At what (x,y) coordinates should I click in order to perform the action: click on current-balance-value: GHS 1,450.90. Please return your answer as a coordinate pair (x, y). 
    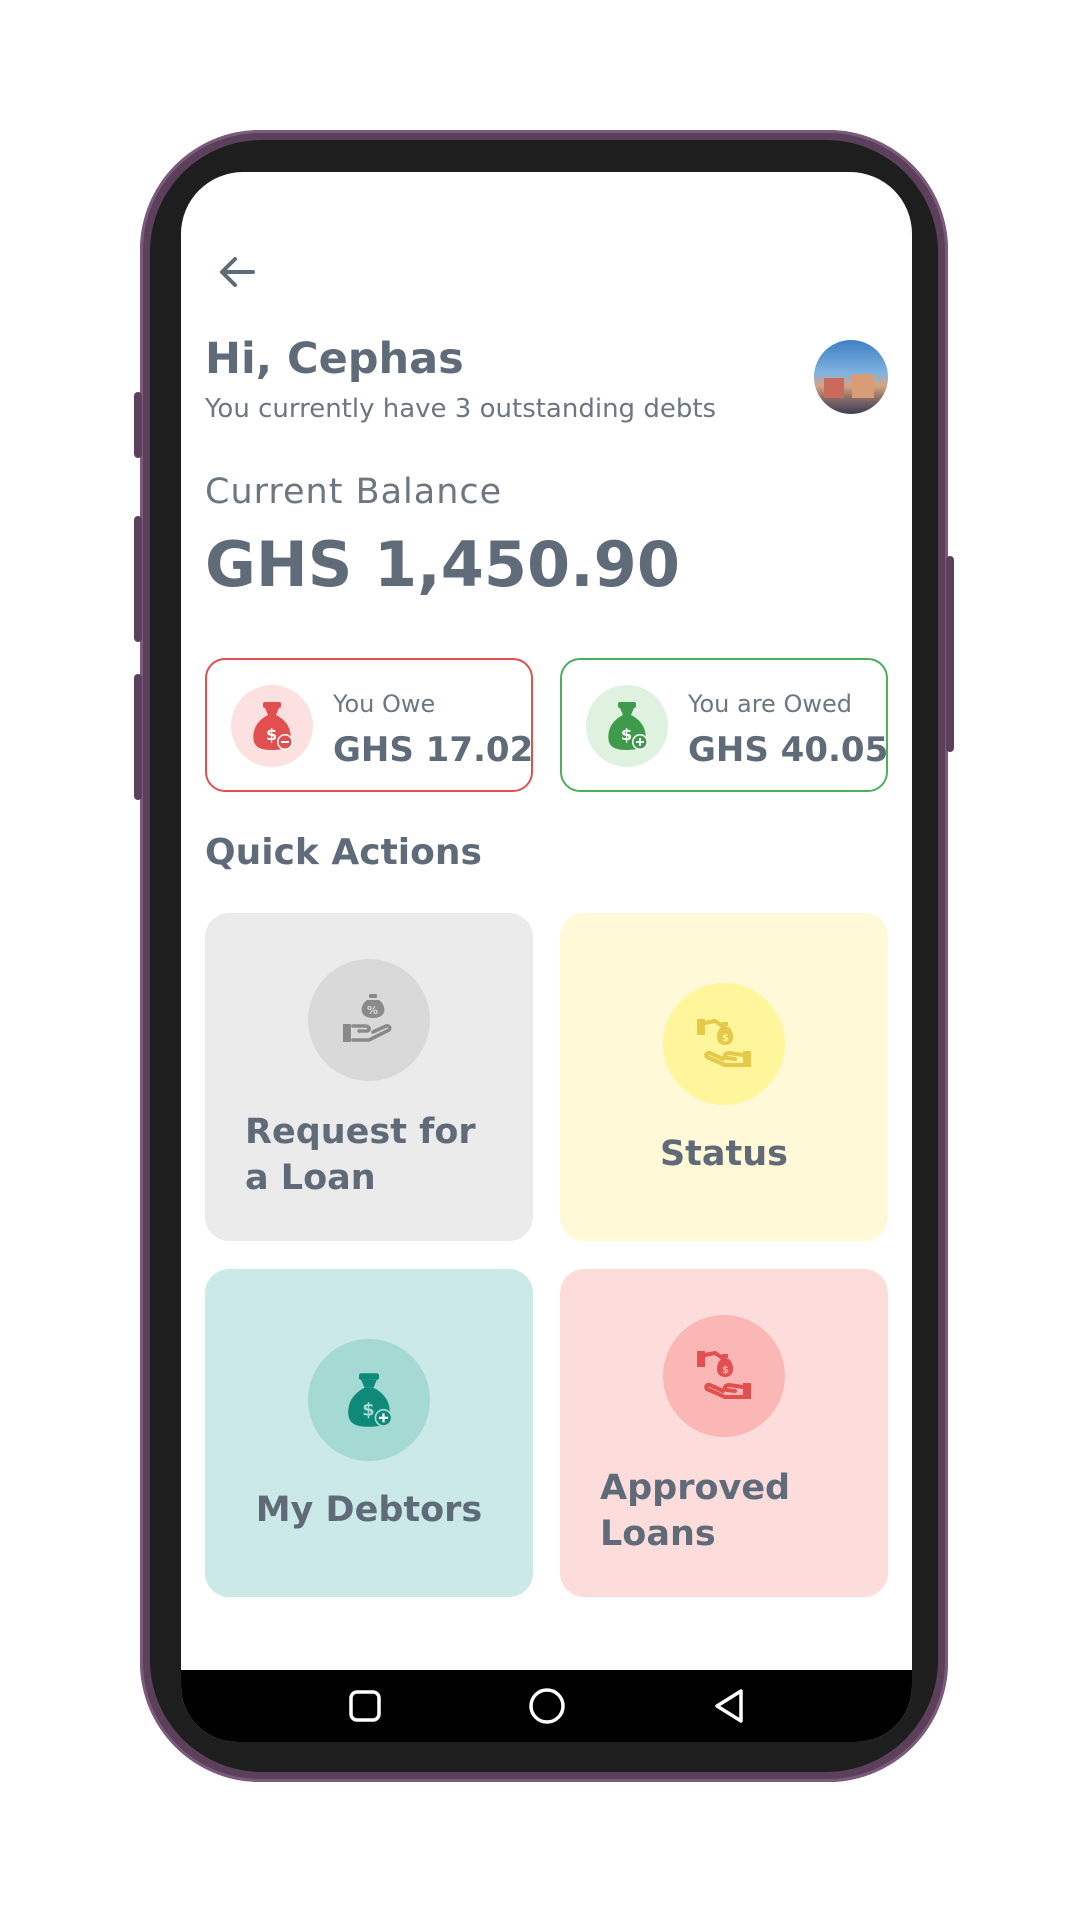
    Looking at the image, I should click on (442, 564).